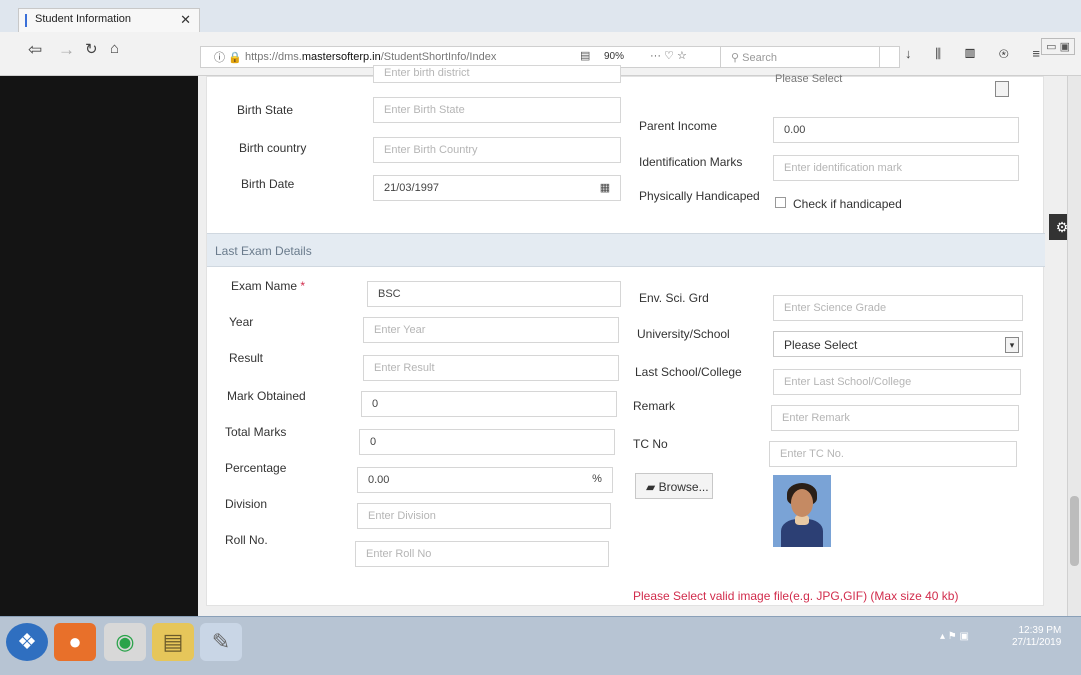 This screenshot has width=1081, height=675. Describe the element at coordinates (241, 322) in the screenshot. I see `year-label: Year` at that location.